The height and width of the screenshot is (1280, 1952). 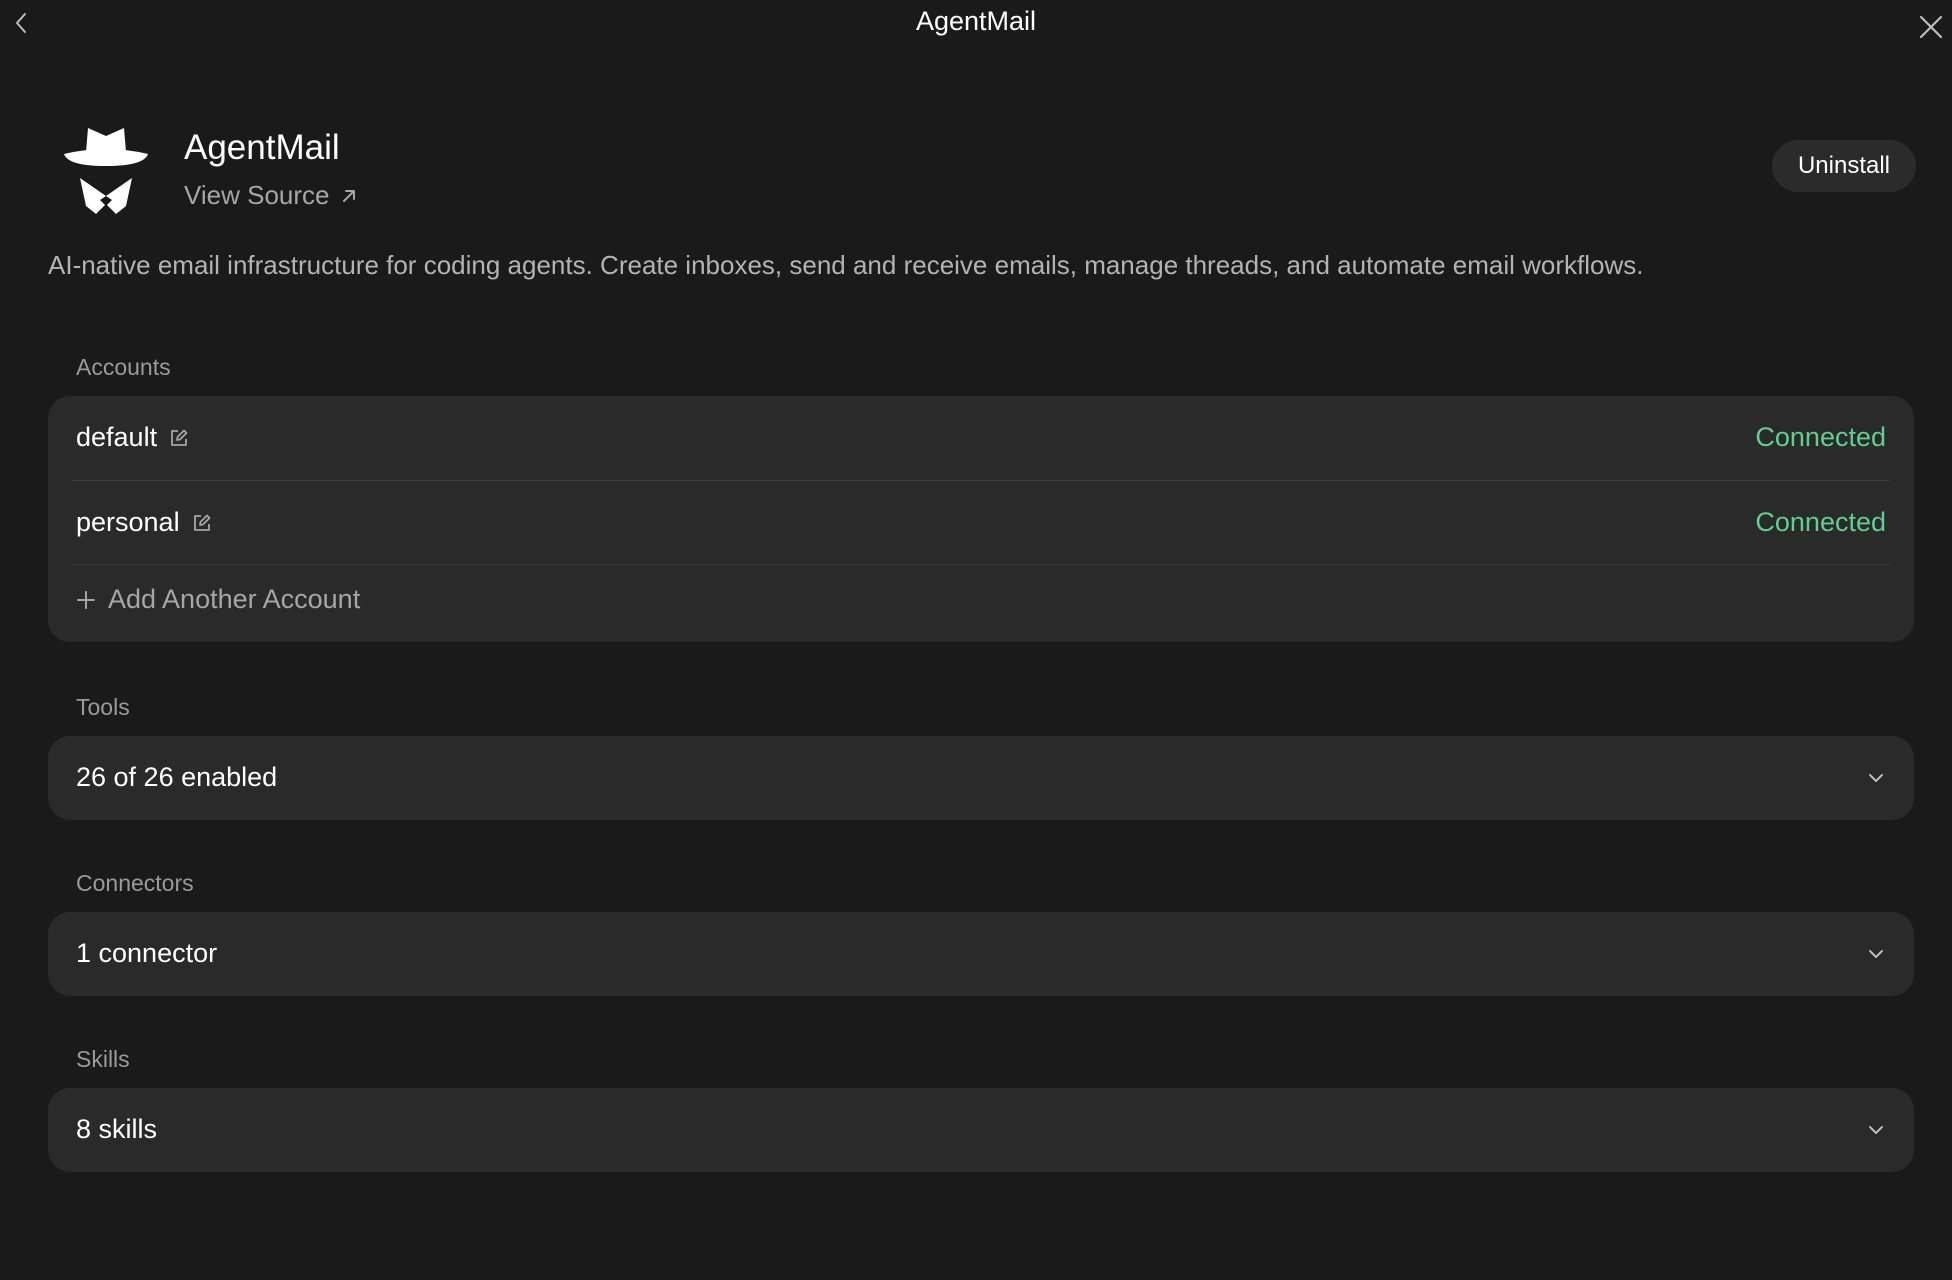 I want to click on view-source-label: View Source, so click(x=257, y=195).